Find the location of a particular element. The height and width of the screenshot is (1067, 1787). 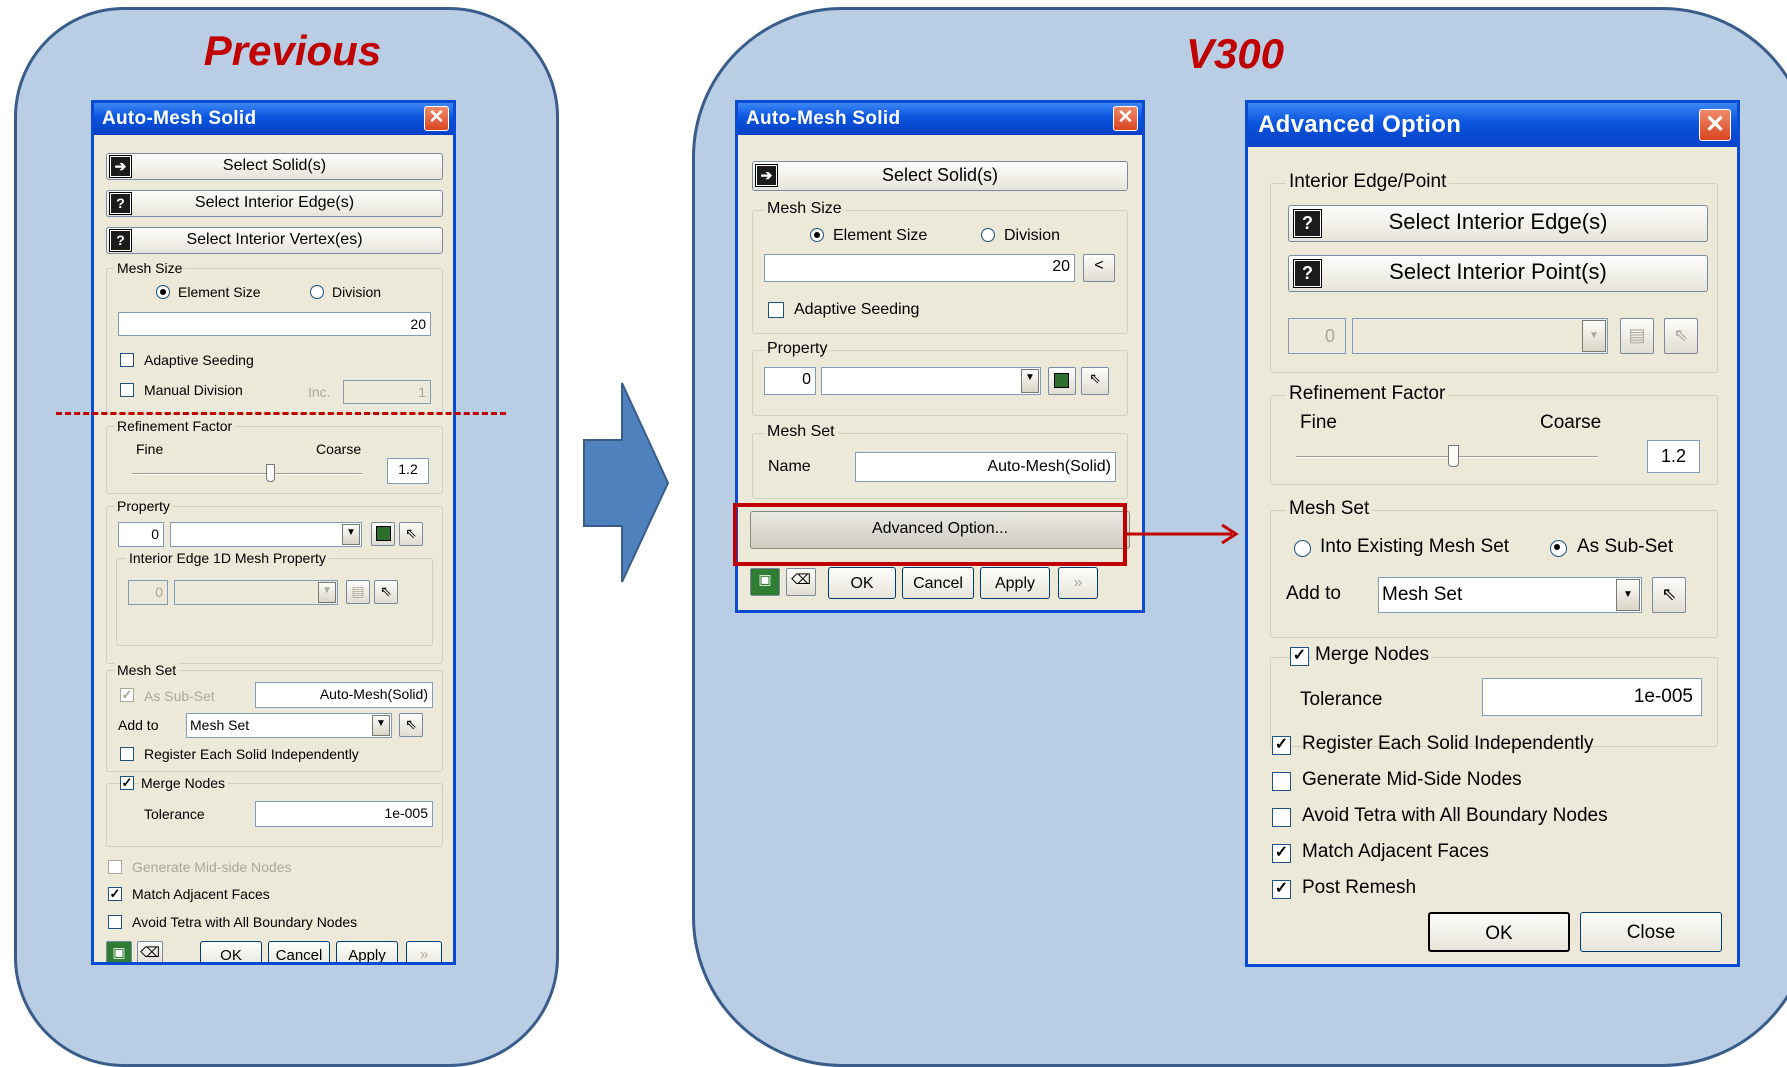

prev-manual-division-checkbox is located at coordinates (127, 390).